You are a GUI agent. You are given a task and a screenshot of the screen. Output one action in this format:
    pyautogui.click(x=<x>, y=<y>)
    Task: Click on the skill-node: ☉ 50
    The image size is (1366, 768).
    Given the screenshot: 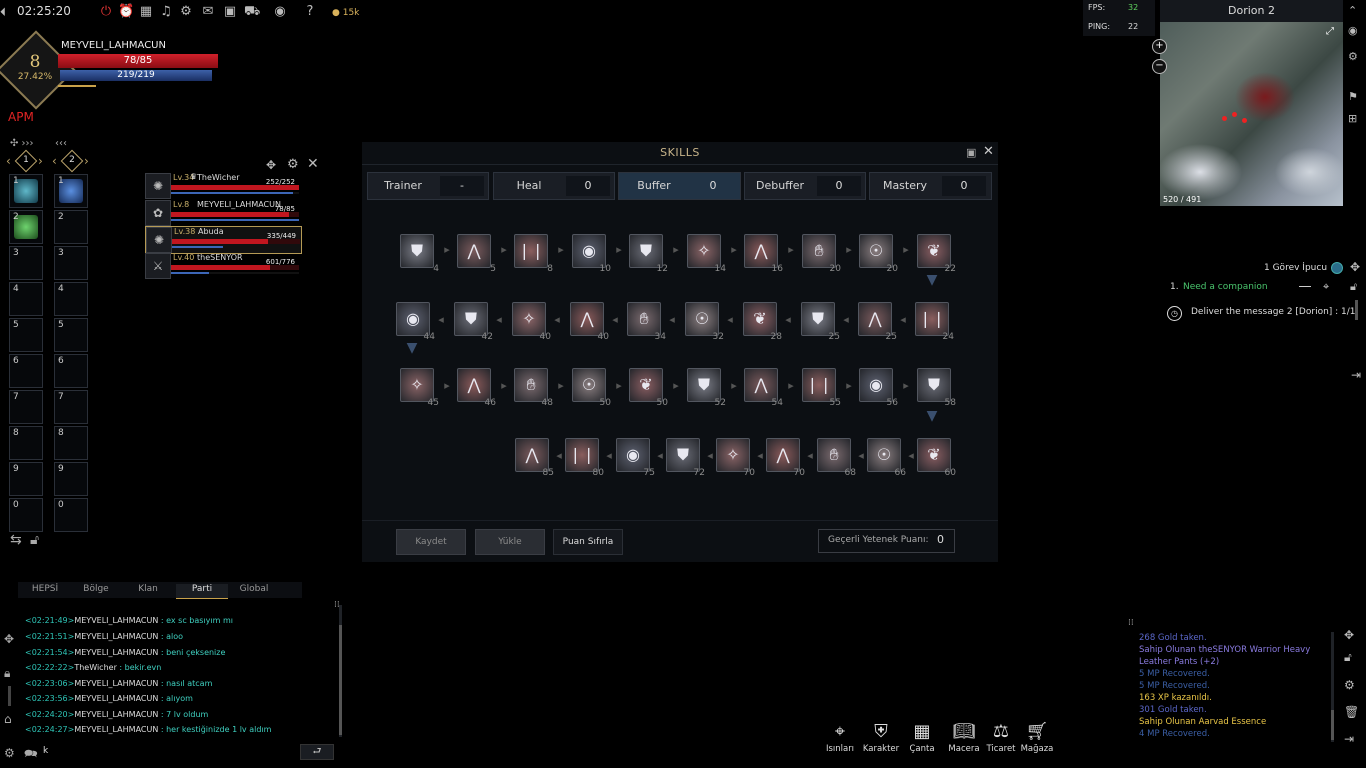 What is the action you would take?
    pyautogui.click(x=591, y=388)
    